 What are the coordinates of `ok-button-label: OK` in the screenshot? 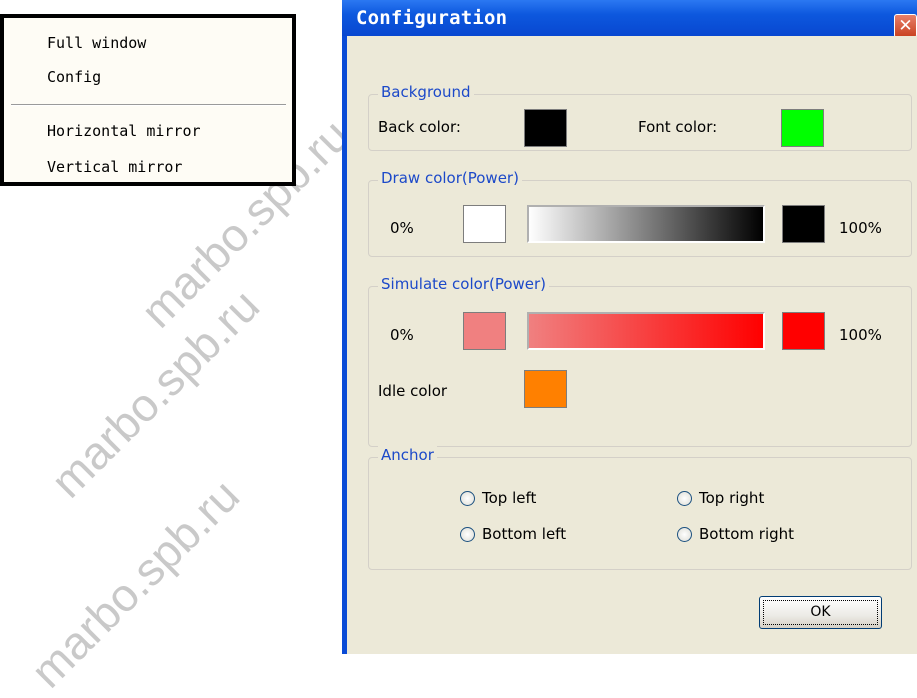 It's located at (820, 612).